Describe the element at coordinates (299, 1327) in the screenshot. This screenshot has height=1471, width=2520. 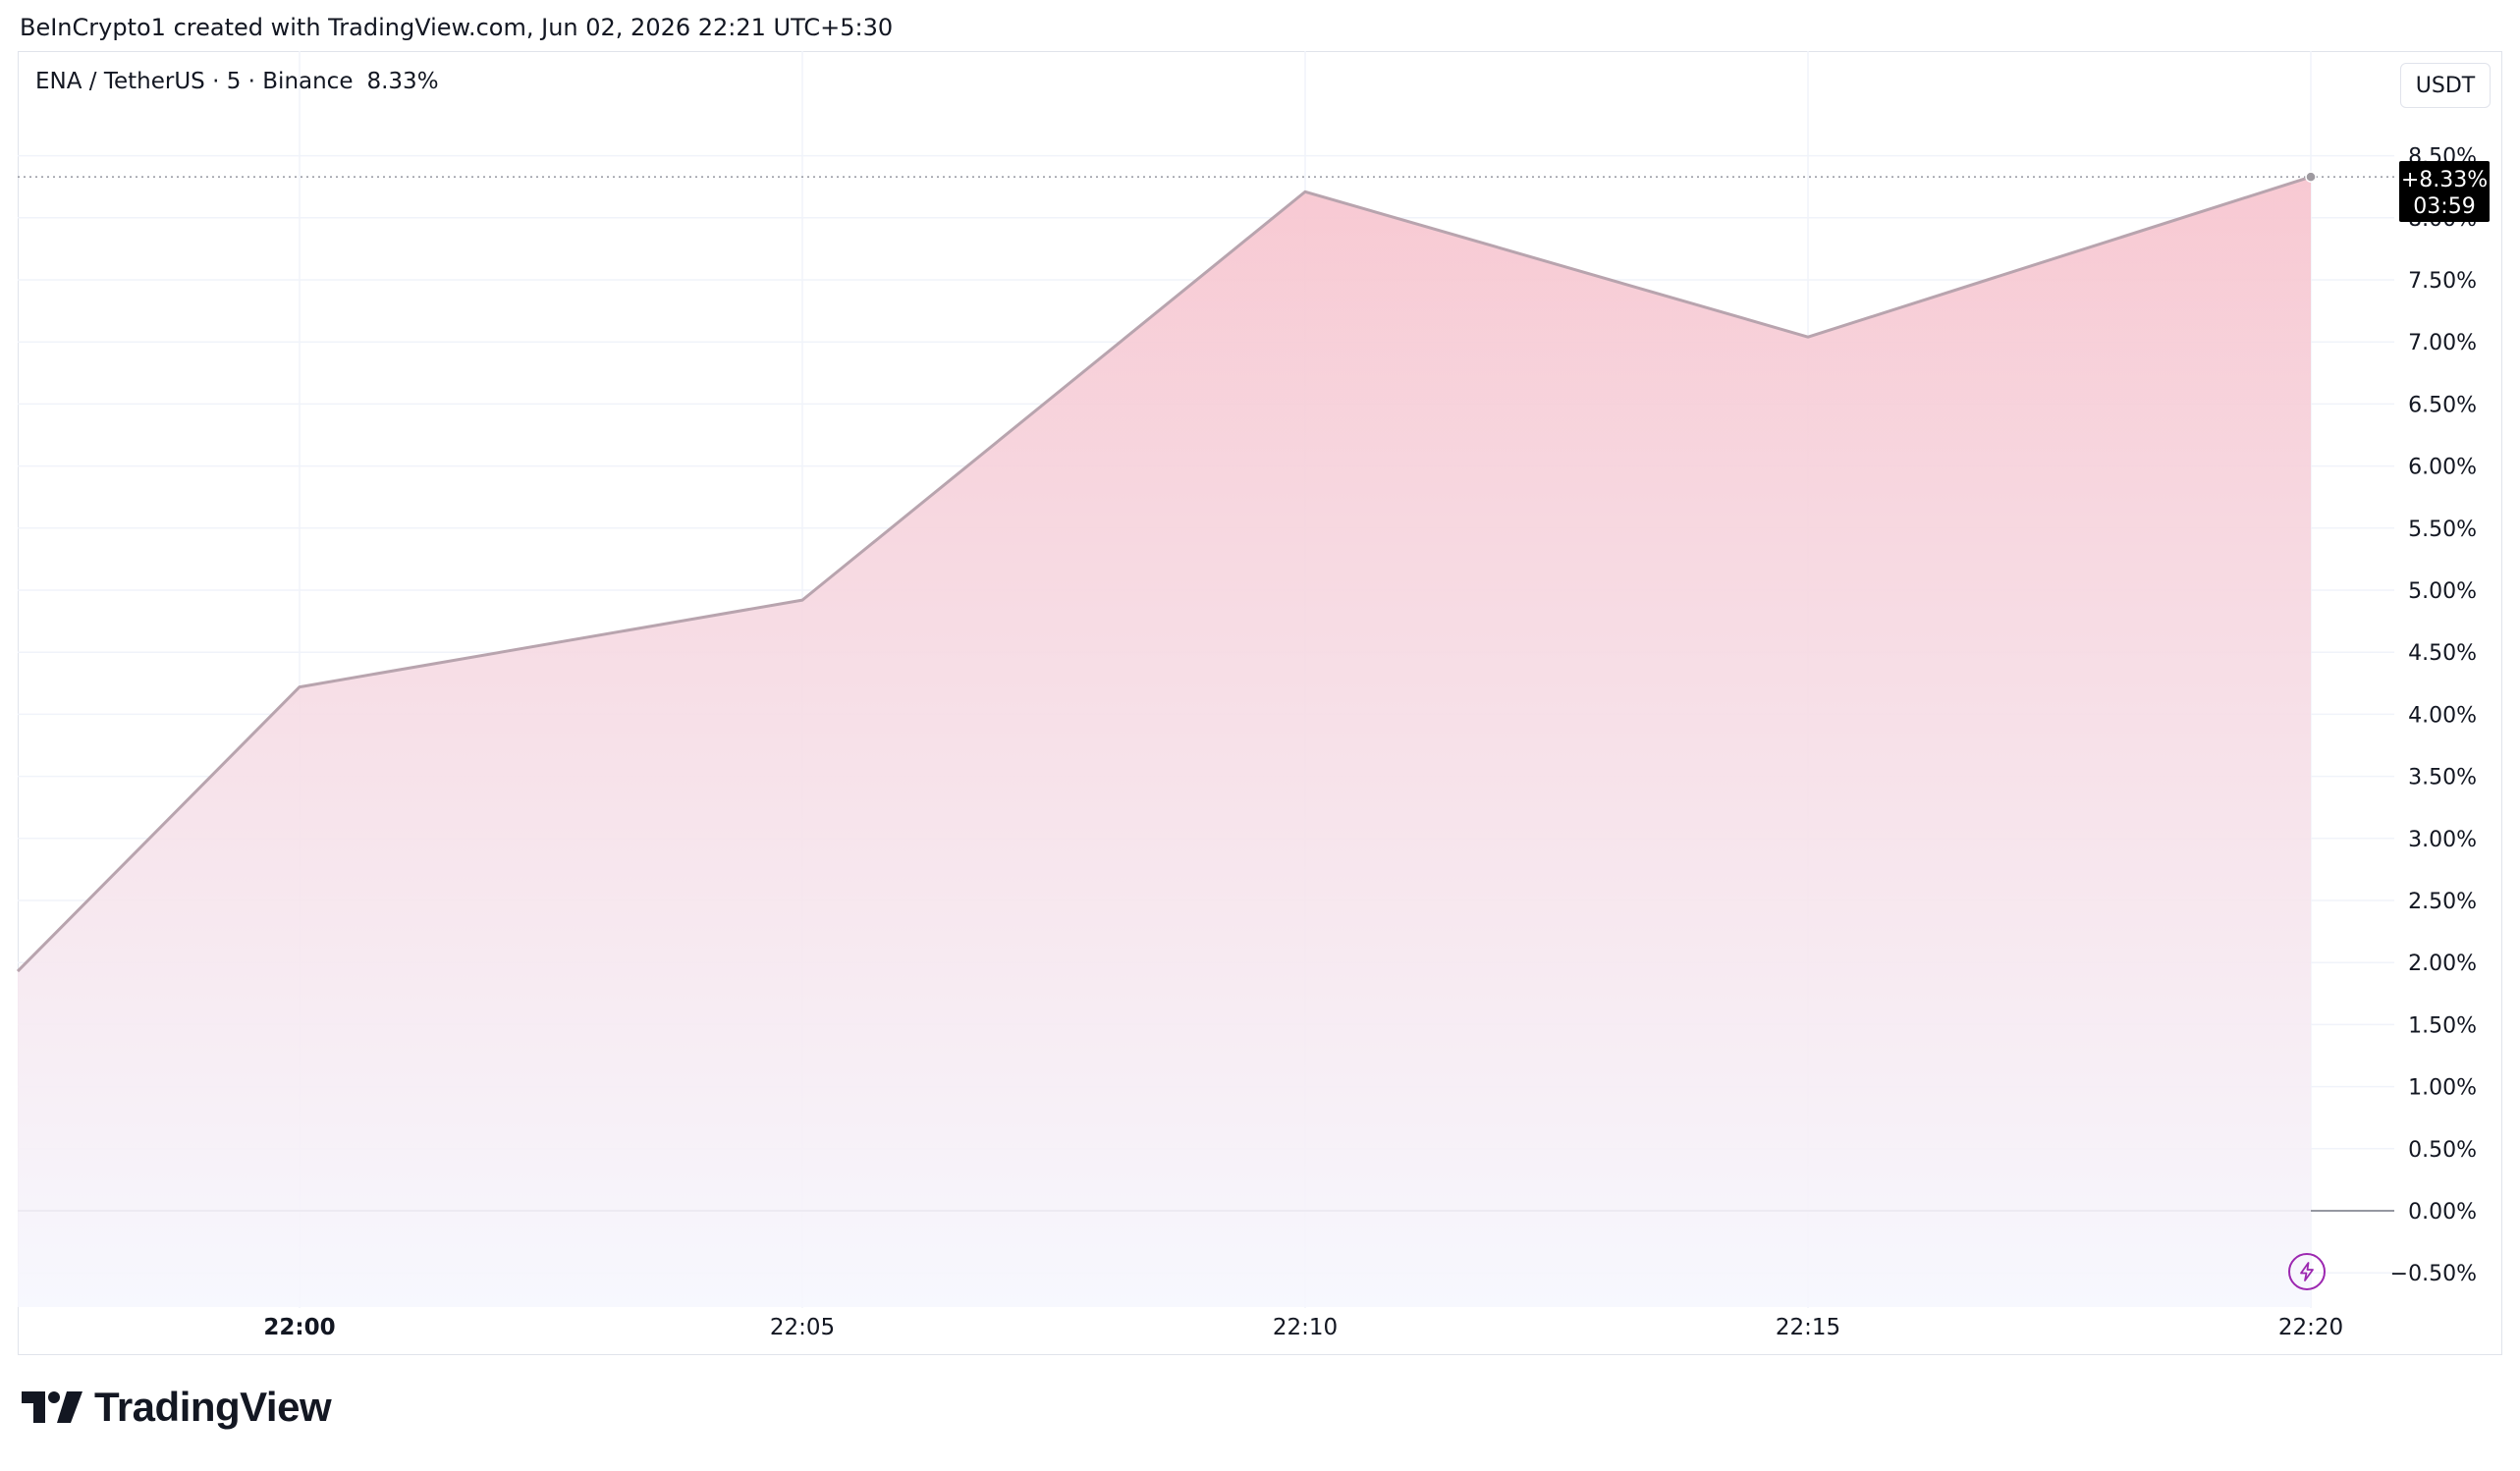
I see `x-tick-label: 22:00` at that location.